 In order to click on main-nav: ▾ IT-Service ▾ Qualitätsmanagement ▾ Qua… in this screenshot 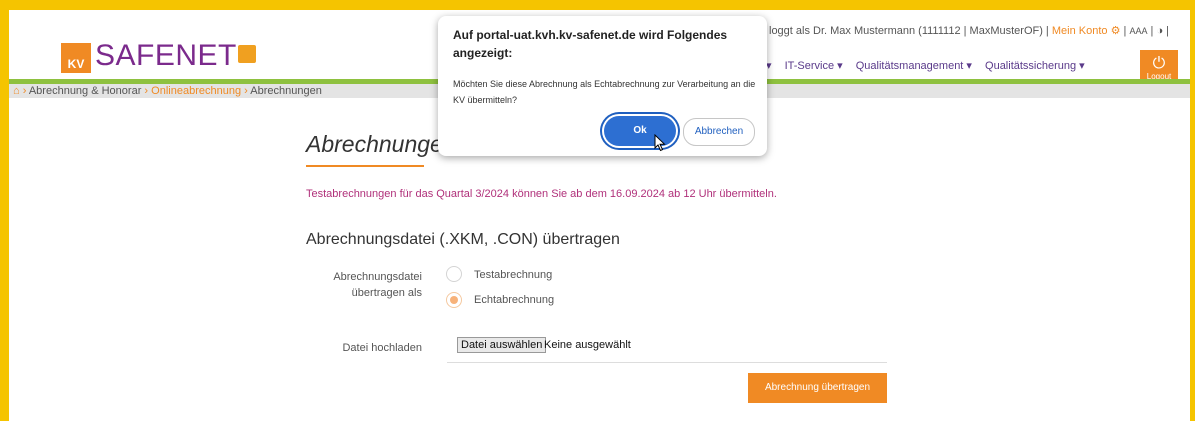, I will do `click(930, 65)`.